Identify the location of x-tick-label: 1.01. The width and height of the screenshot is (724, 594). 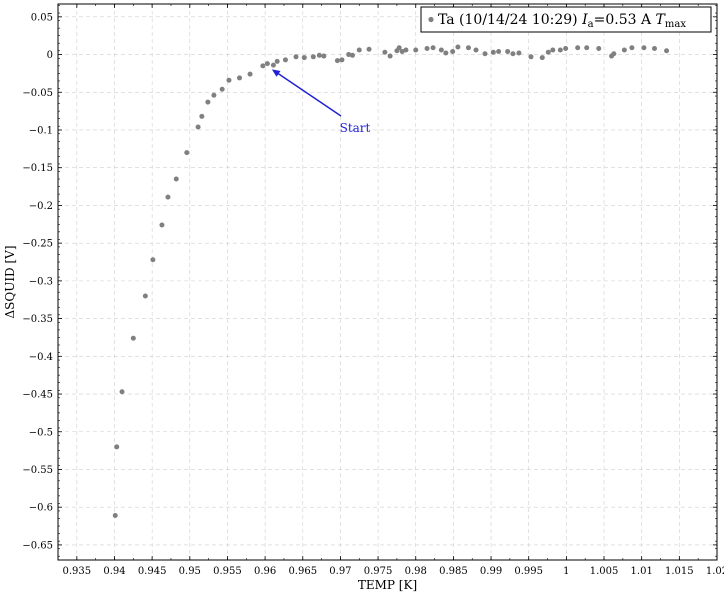
(642, 571).